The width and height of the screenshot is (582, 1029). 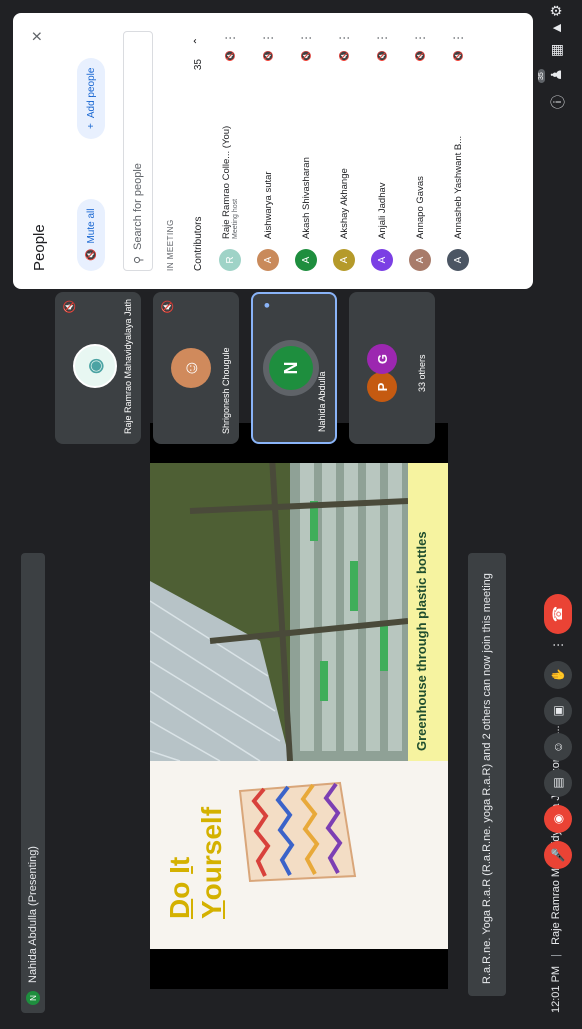 What do you see at coordinates (33, 783) in the screenshot?
I see `presenter-chip: N Nahida Abdulla (Presenting)` at bounding box center [33, 783].